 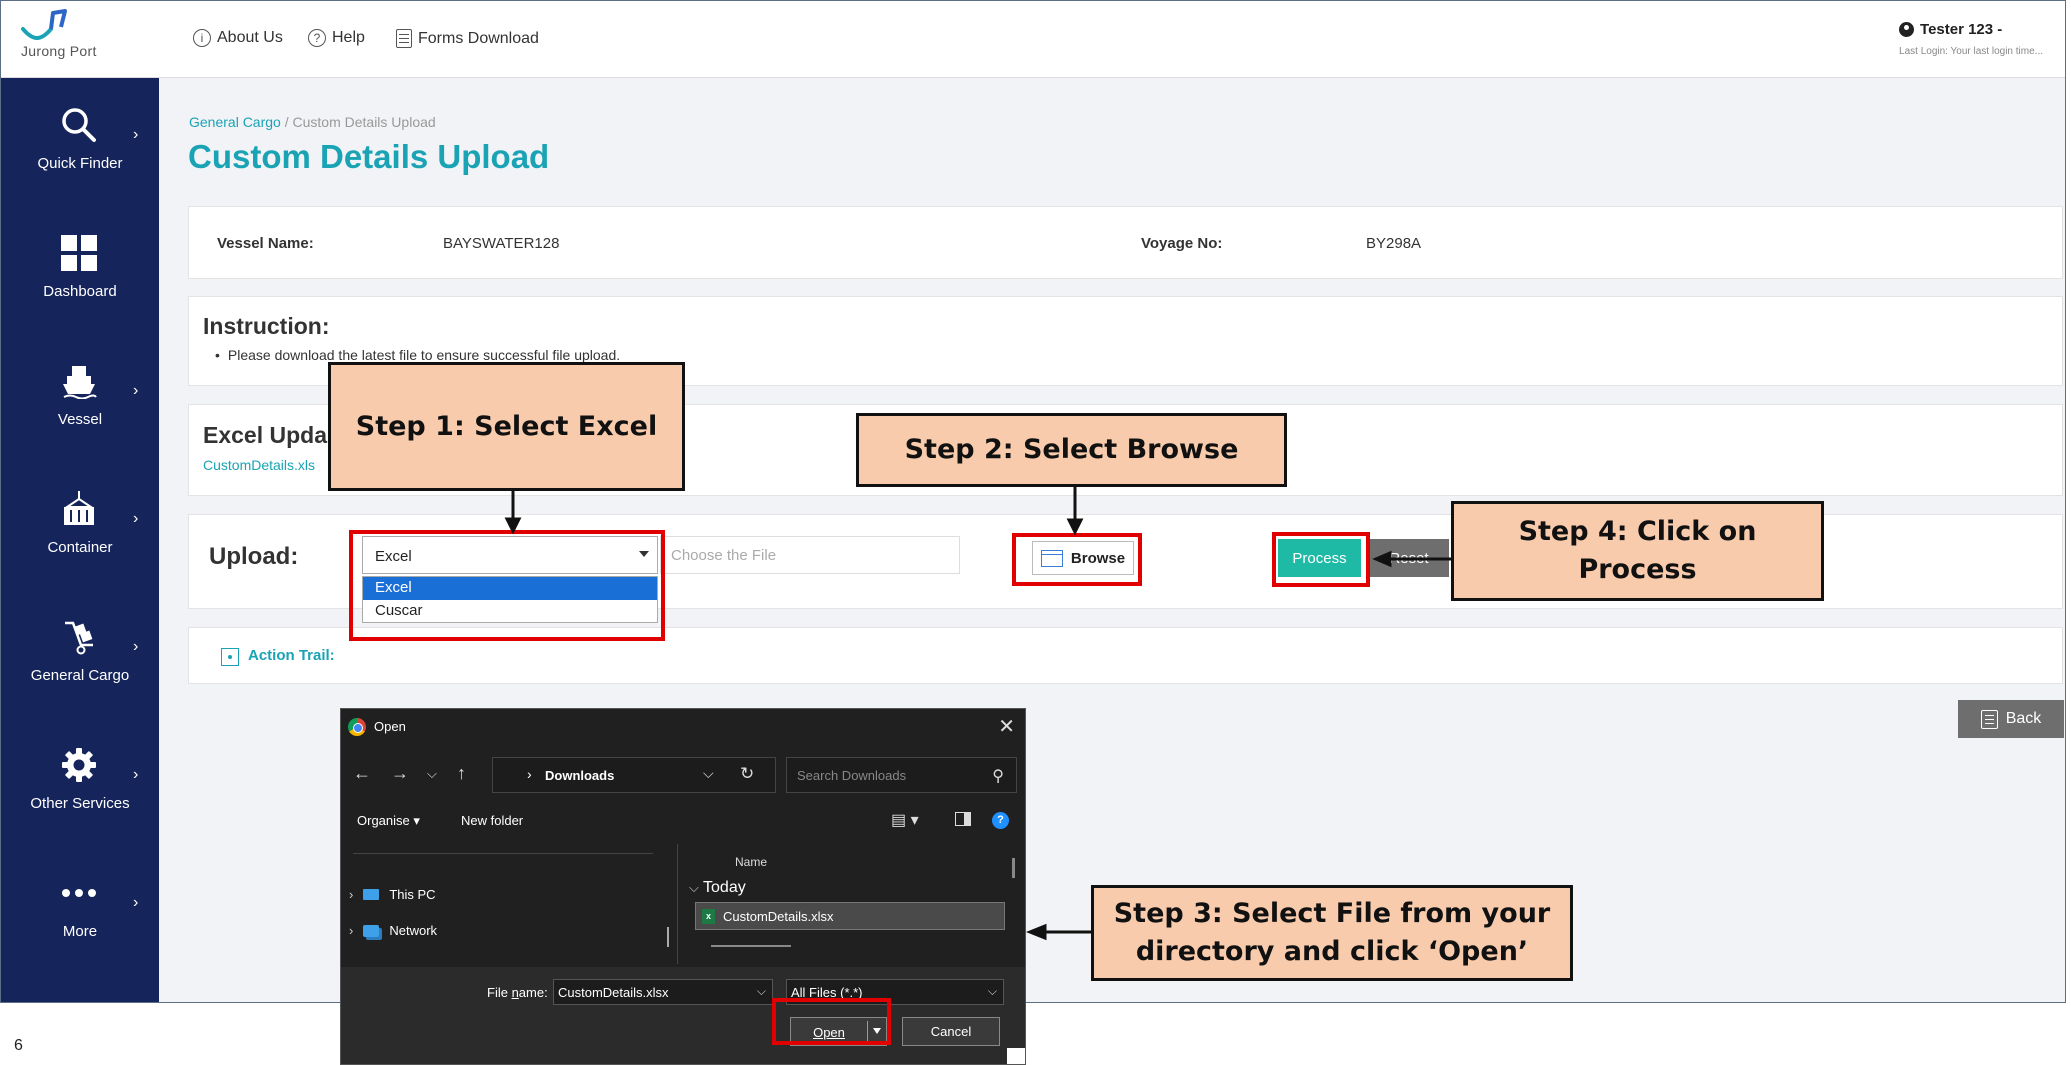 I want to click on user-name: Tester 123 -, so click(x=1971, y=29).